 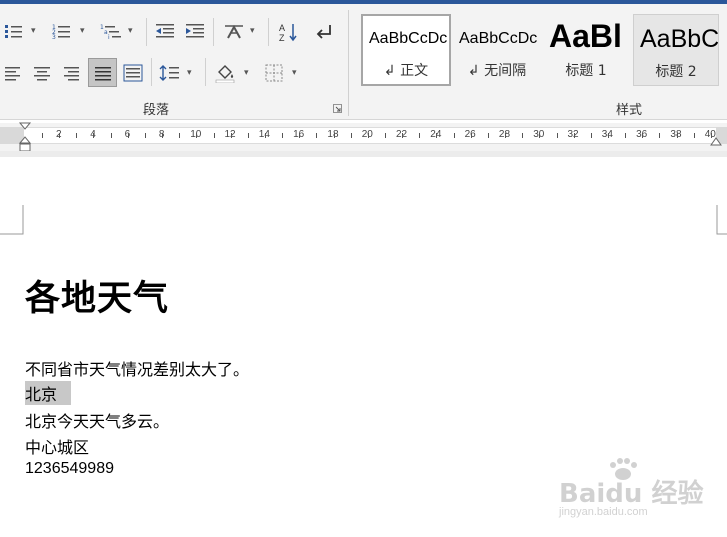 What do you see at coordinates (137, 368) in the screenshot?
I see `paragraph: 不同省市天气情况差别太大了。` at bounding box center [137, 368].